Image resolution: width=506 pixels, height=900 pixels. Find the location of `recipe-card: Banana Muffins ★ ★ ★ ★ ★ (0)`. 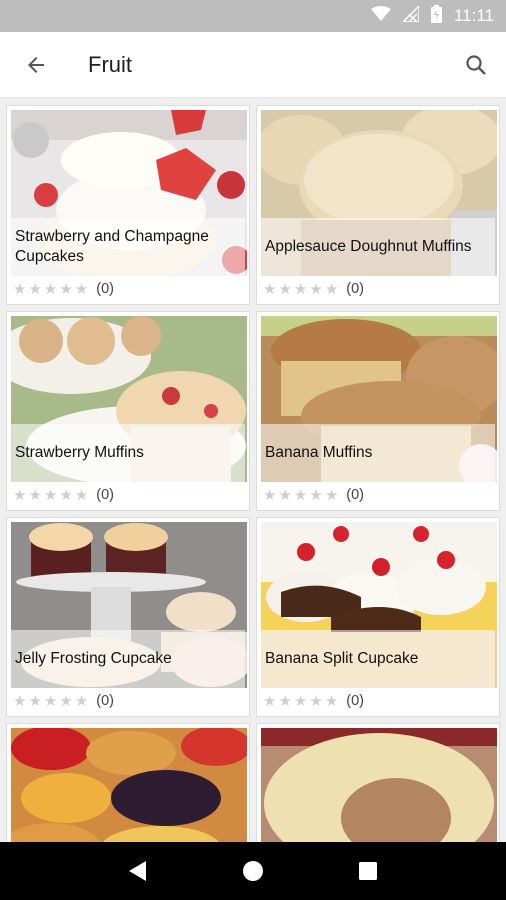

recipe-card: Banana Muffins ★ ★ ★ ★ ★ (0) is located at coordinates (378, 411).